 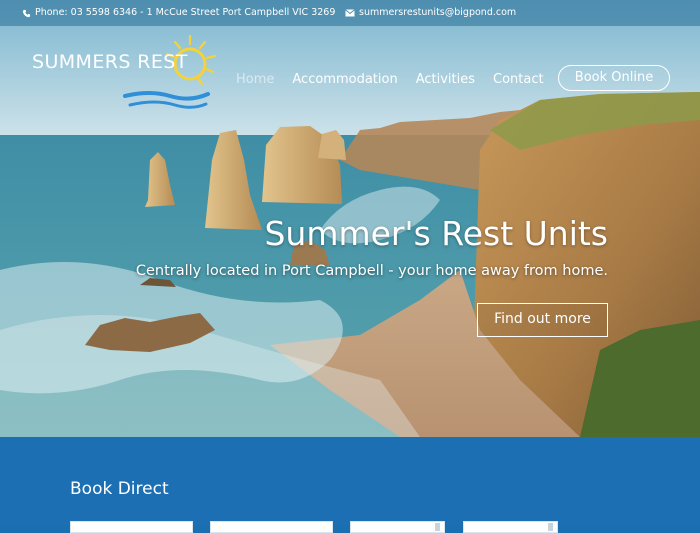 What do you see at coordinates (110, 62) in the screenshot?
I see `logo-text: SUMMERS REST` at bounding box center [110, 62].